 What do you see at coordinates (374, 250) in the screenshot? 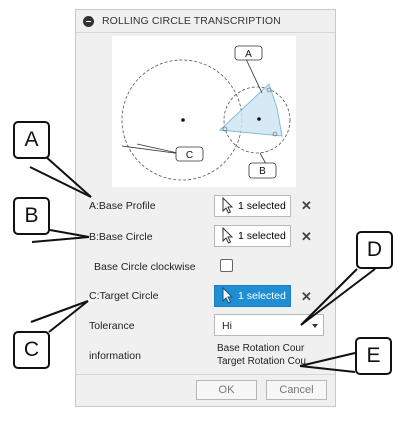
I see `callout-d: D` at bounding box center [374, 250].